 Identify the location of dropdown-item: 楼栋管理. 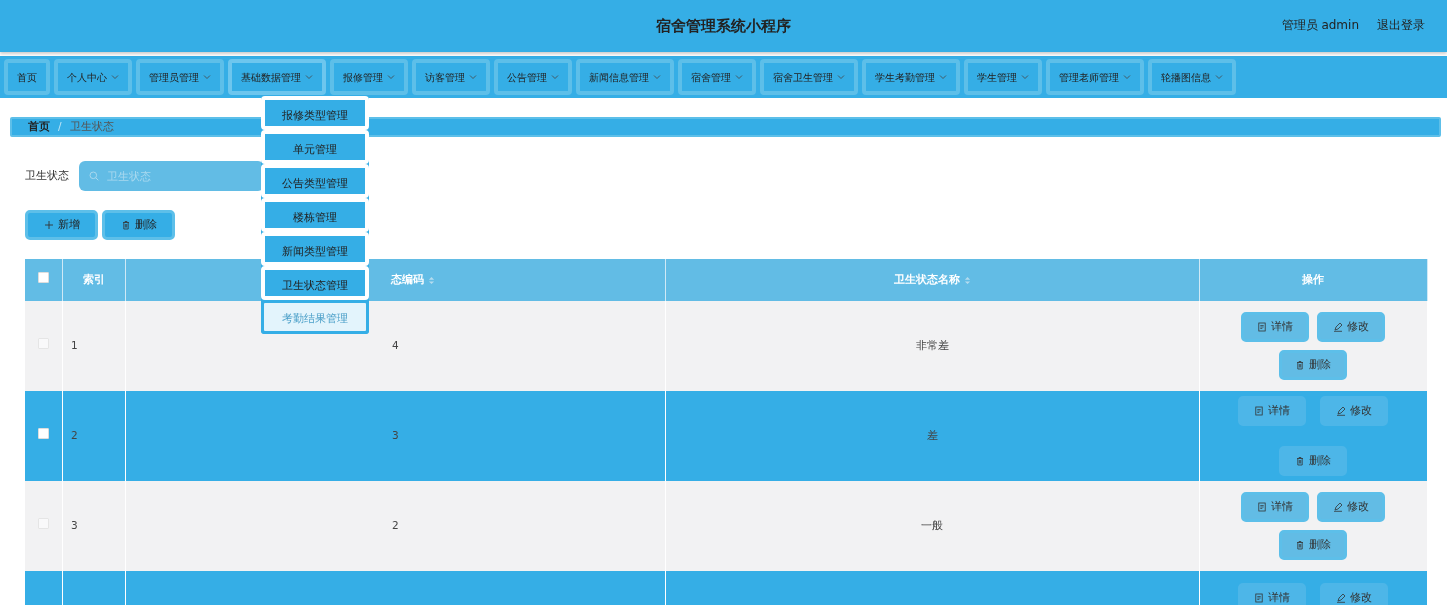
(315, 215).